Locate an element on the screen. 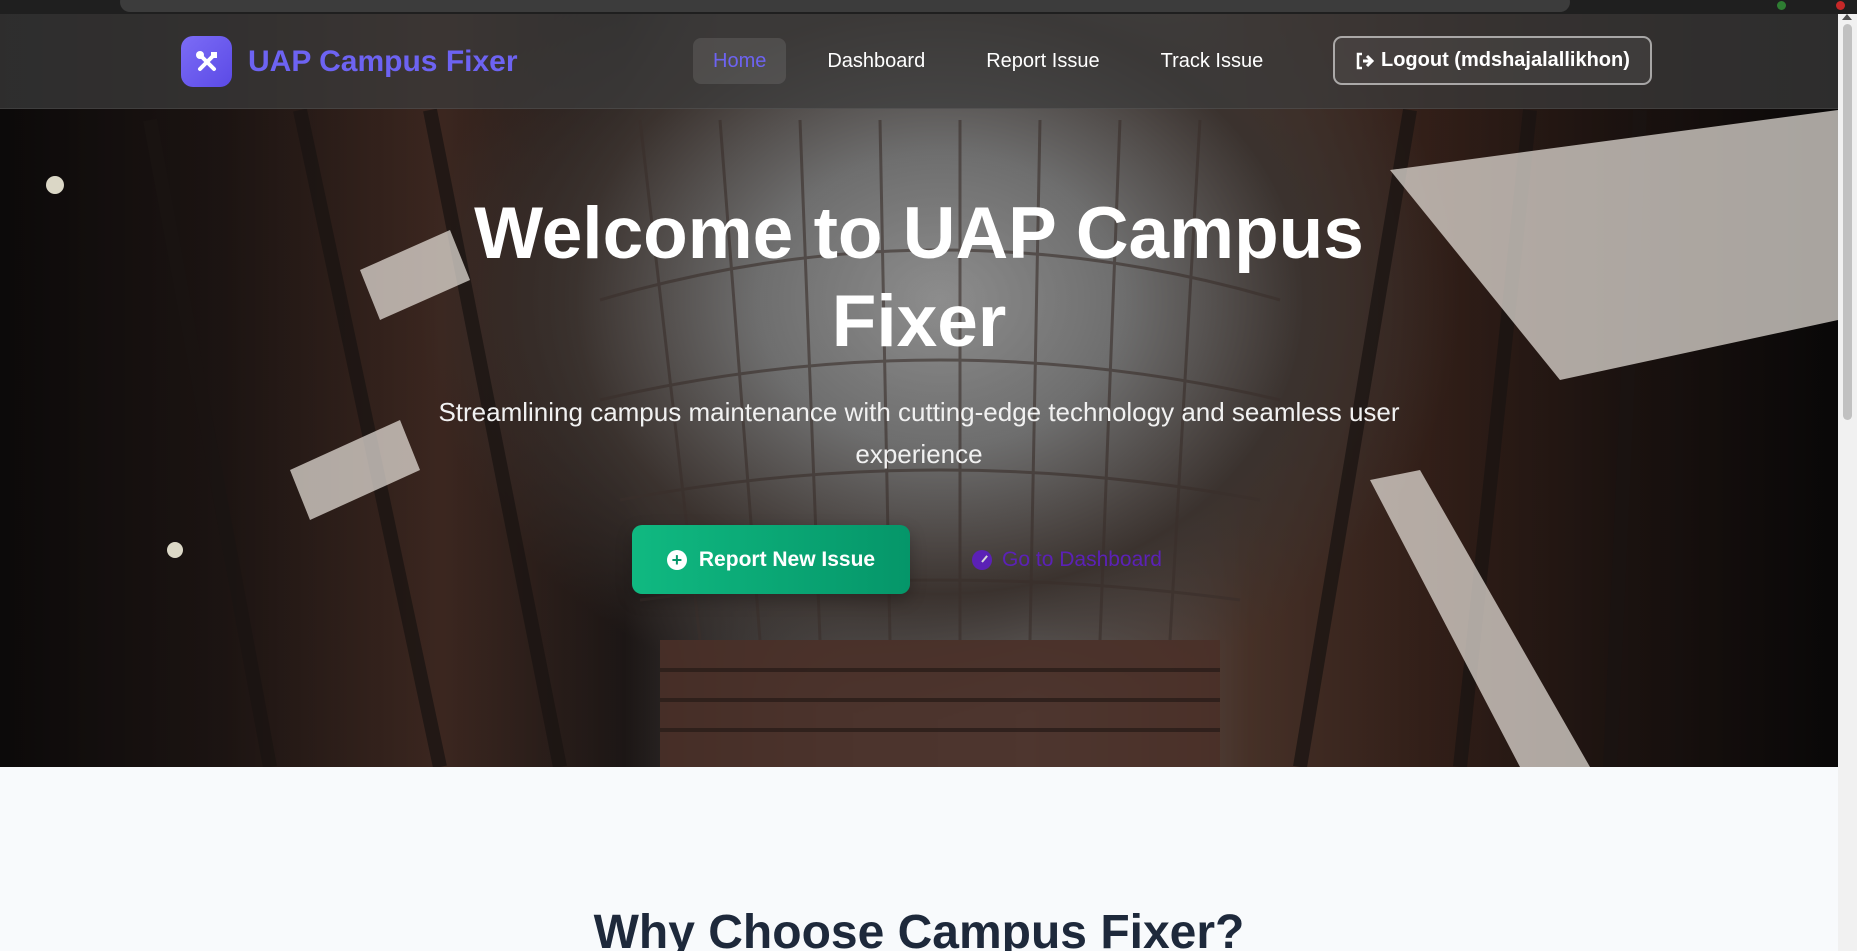  go-to-dashboard-button: Go to Dashboard is located at coordinates (1067, 559).